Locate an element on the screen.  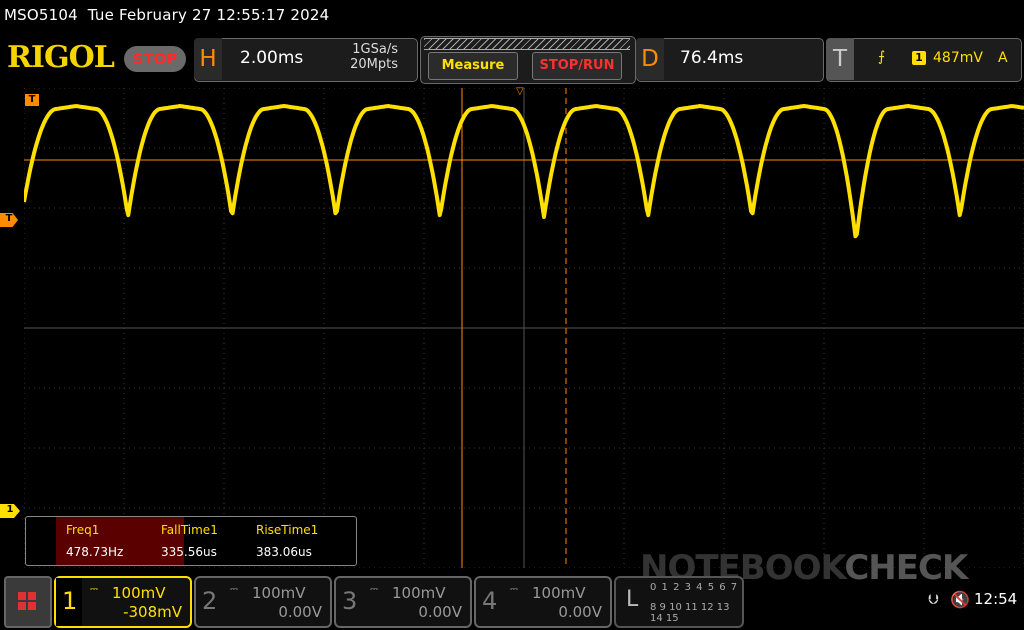
channel-number: 4 is located at coordinates (490, 601).